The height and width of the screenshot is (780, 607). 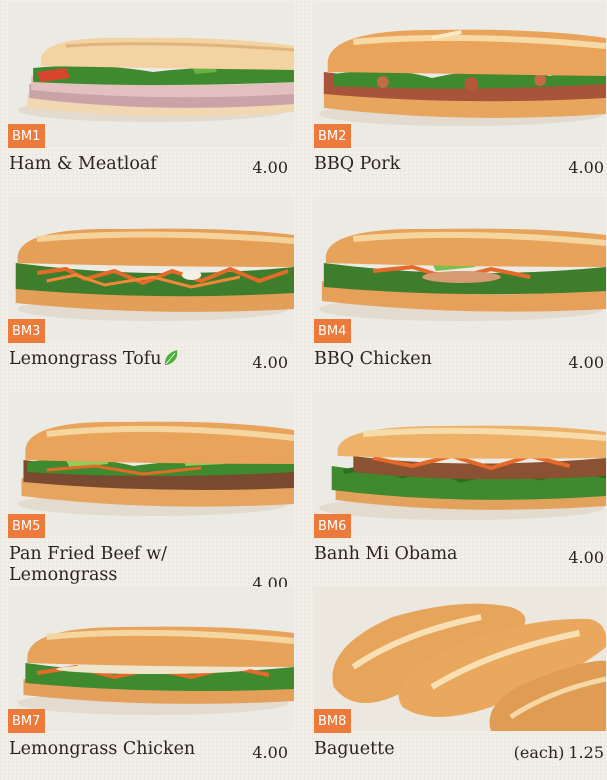 I want to click on menu-item-bm5: BM5 Pan Fried Beef w/ Lemongrass 4.00, so click(x=148, y=491).